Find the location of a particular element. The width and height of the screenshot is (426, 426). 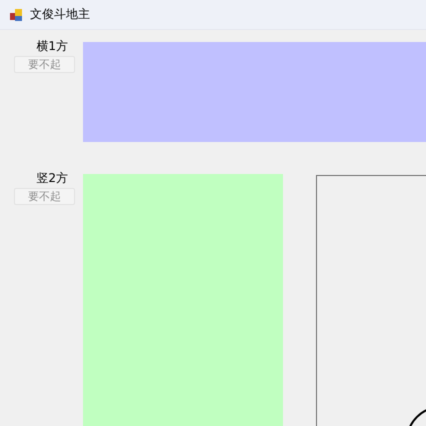

app-icon is located at coordinates (16, 14).